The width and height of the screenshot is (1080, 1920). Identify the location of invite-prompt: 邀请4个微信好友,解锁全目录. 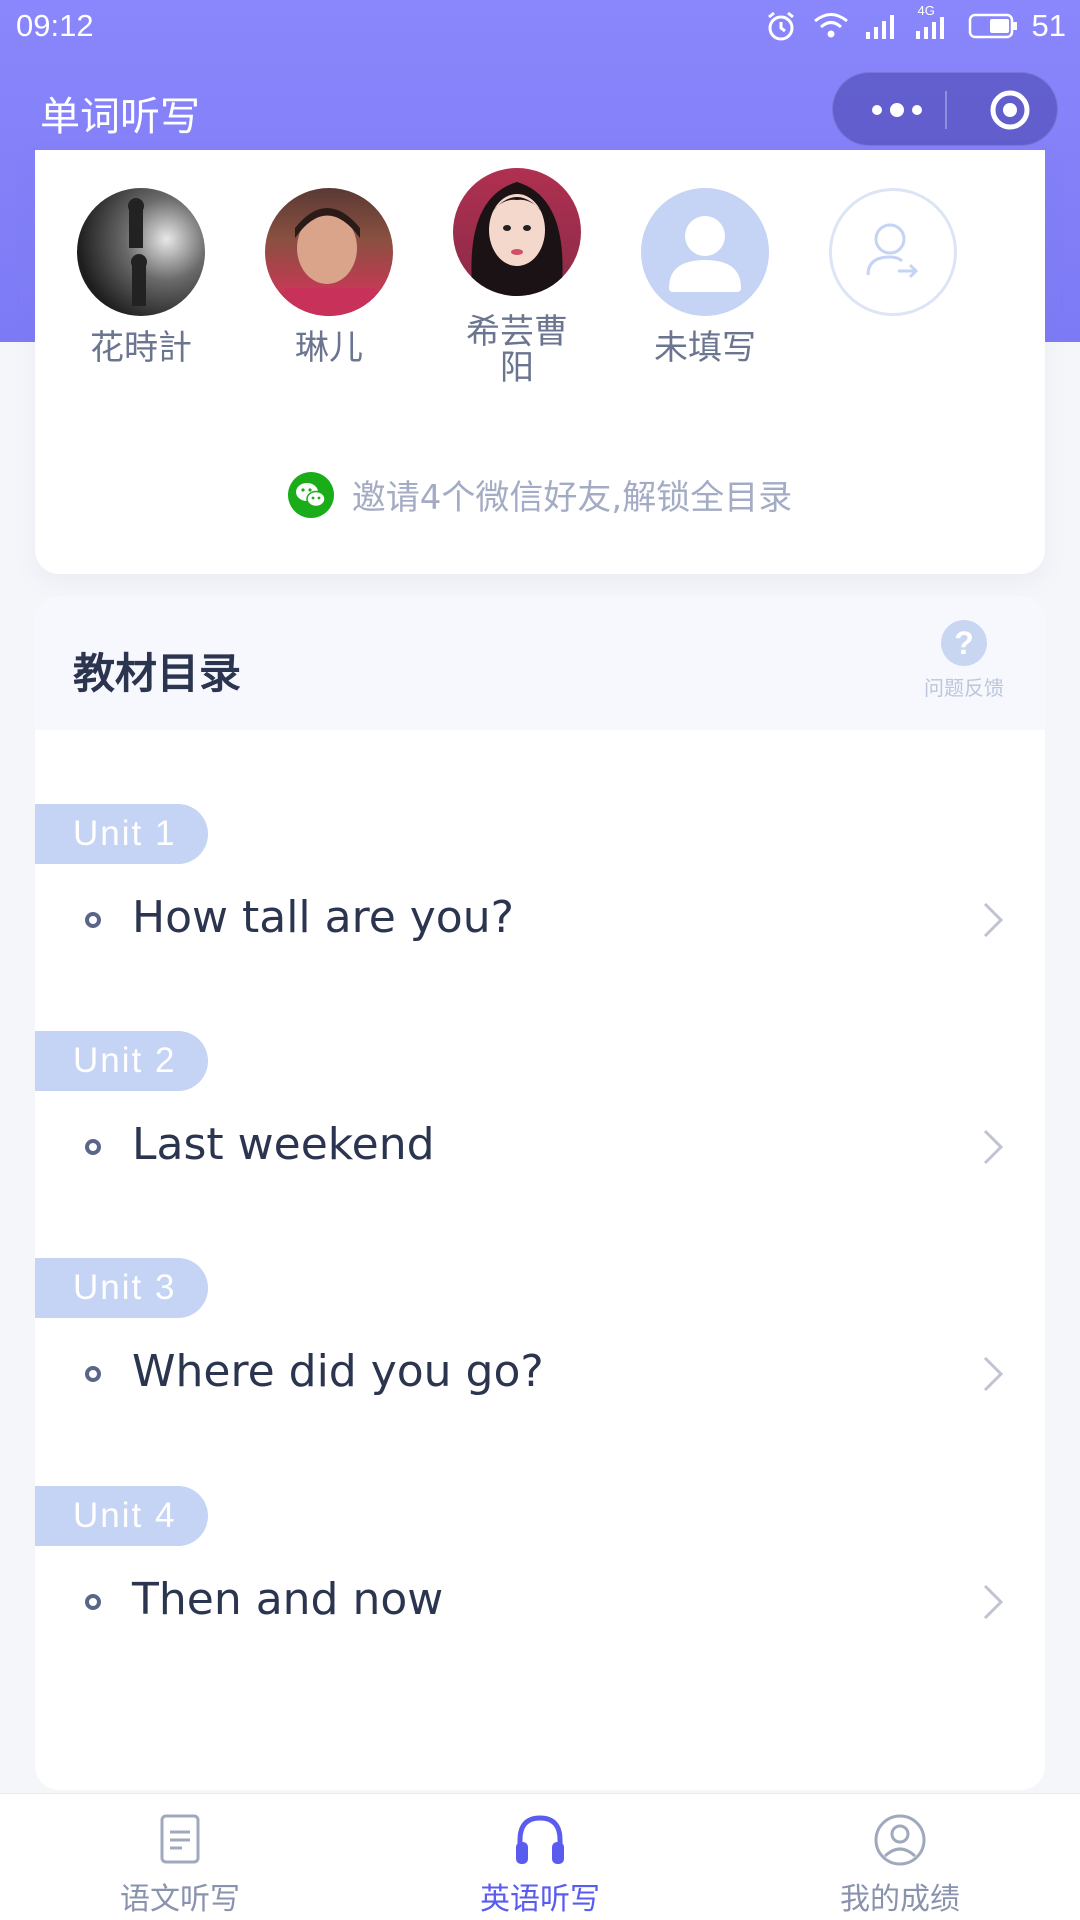
(540, 498).